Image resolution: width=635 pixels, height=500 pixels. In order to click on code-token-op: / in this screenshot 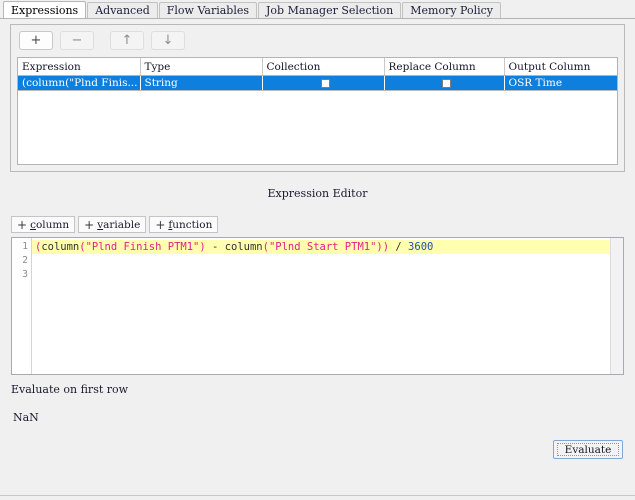, I will do `click(399, 247)`.